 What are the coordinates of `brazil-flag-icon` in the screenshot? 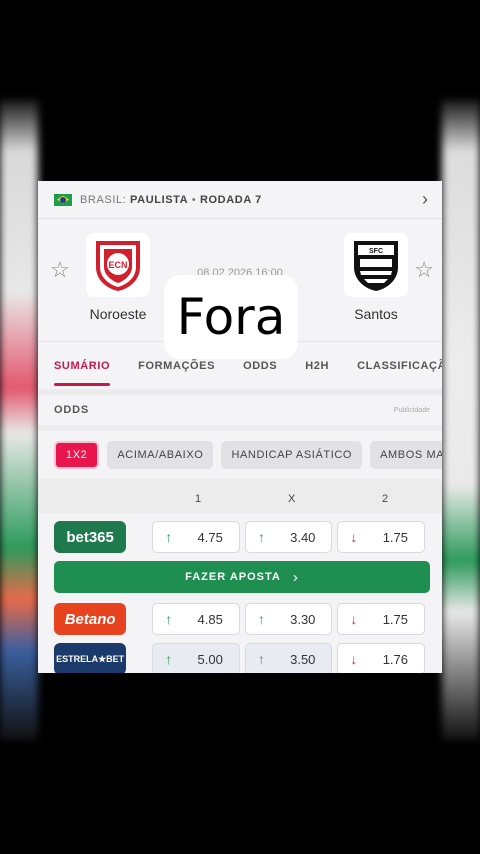 It's located at (63, 199).